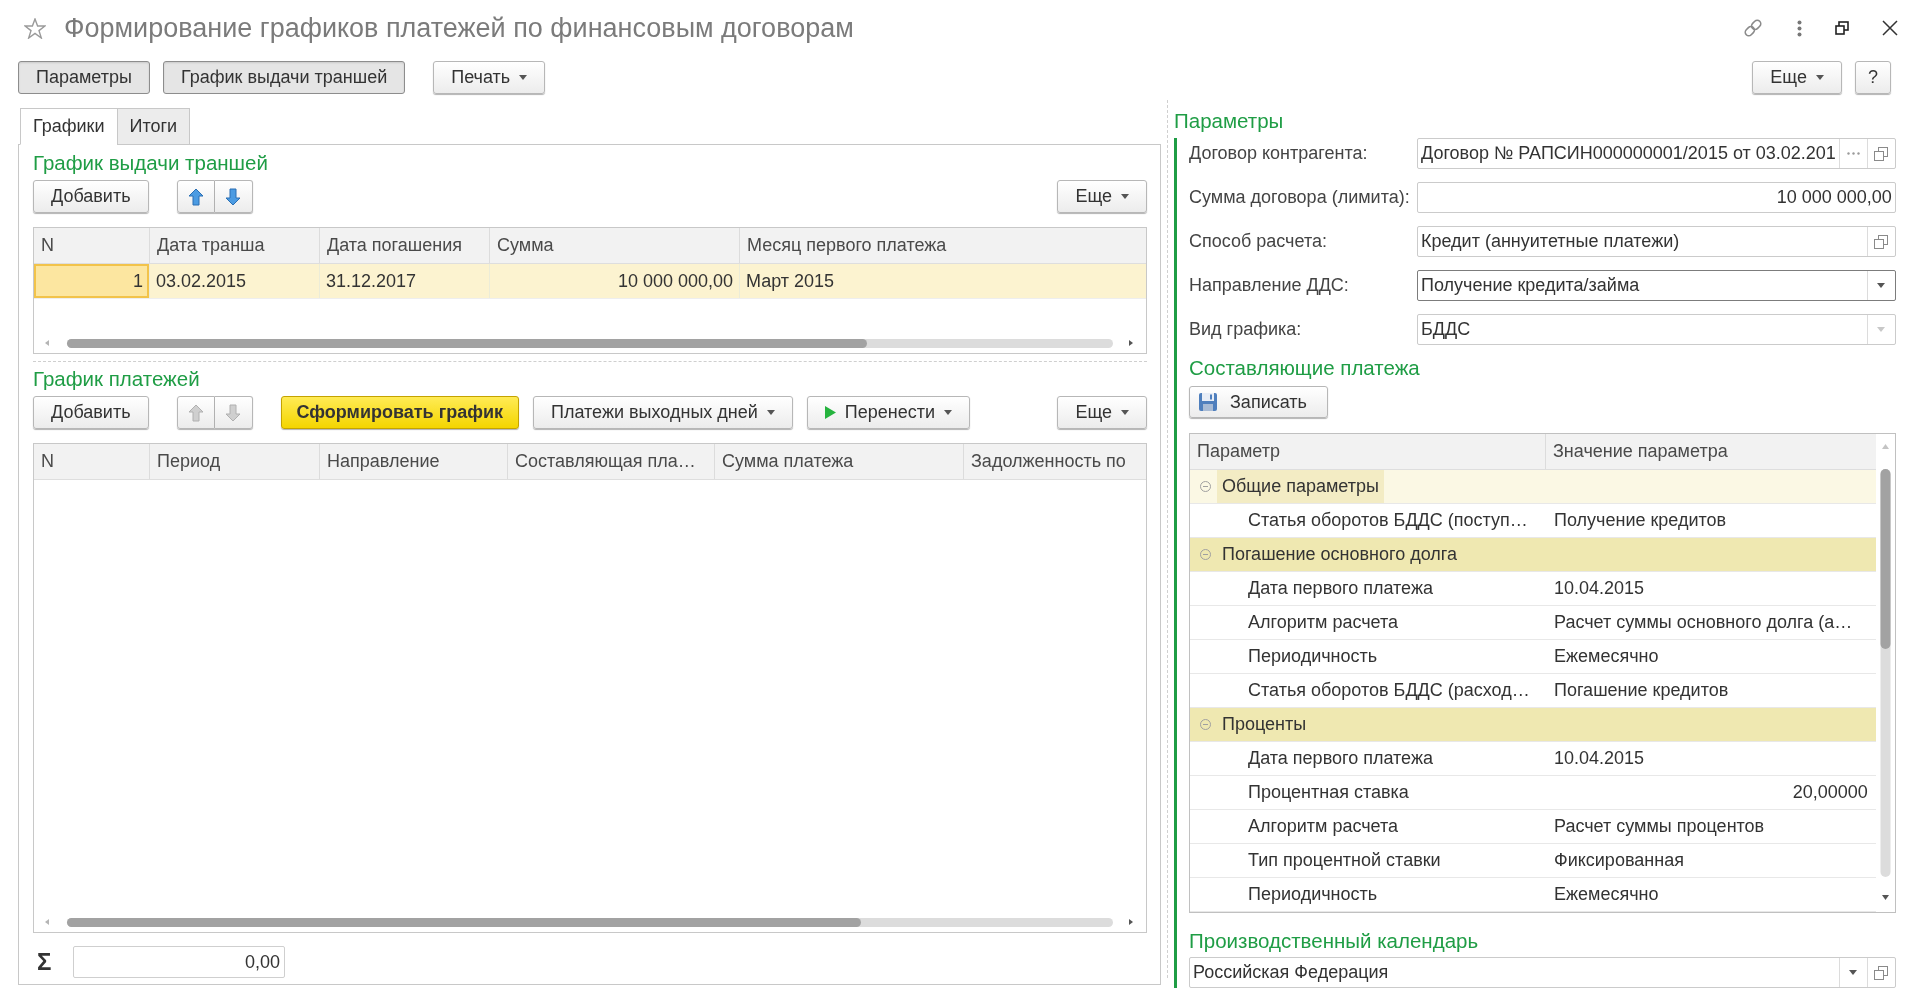 The height and width of the screenshot is (1000, 1912). Describe the element at coordinates (663, 412) in the screenshot. I see `menu-button: Платежи выходных дней` at that location.